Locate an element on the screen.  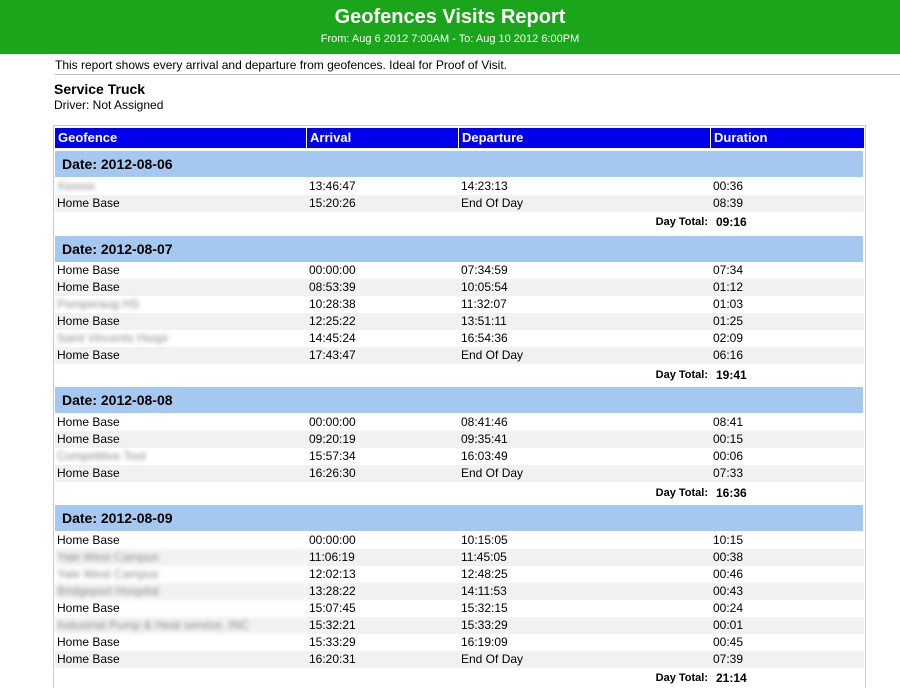
column-header-arrival: Arrival is located at coordinates (383, 138).